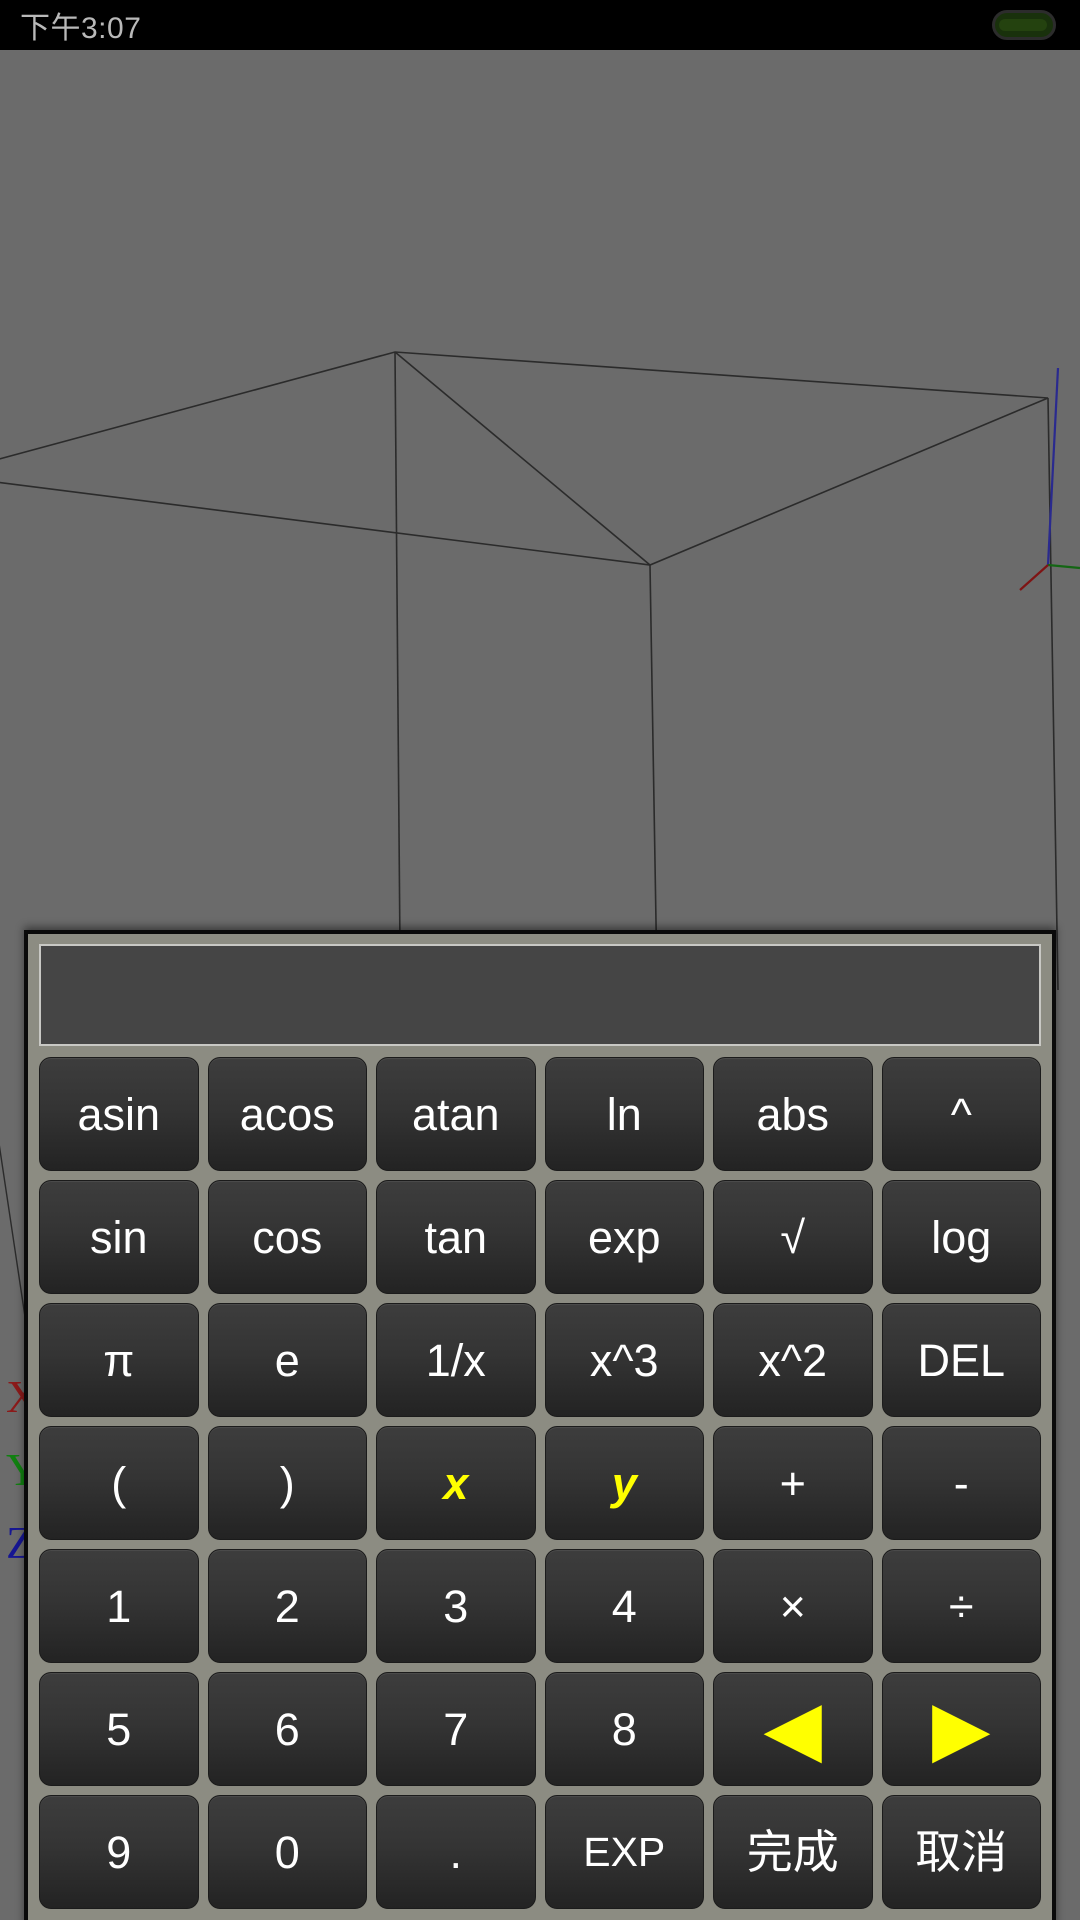 This screenshot has width=1080, height=1920. I want to click on key-acos: acos, so click(287, 1114).